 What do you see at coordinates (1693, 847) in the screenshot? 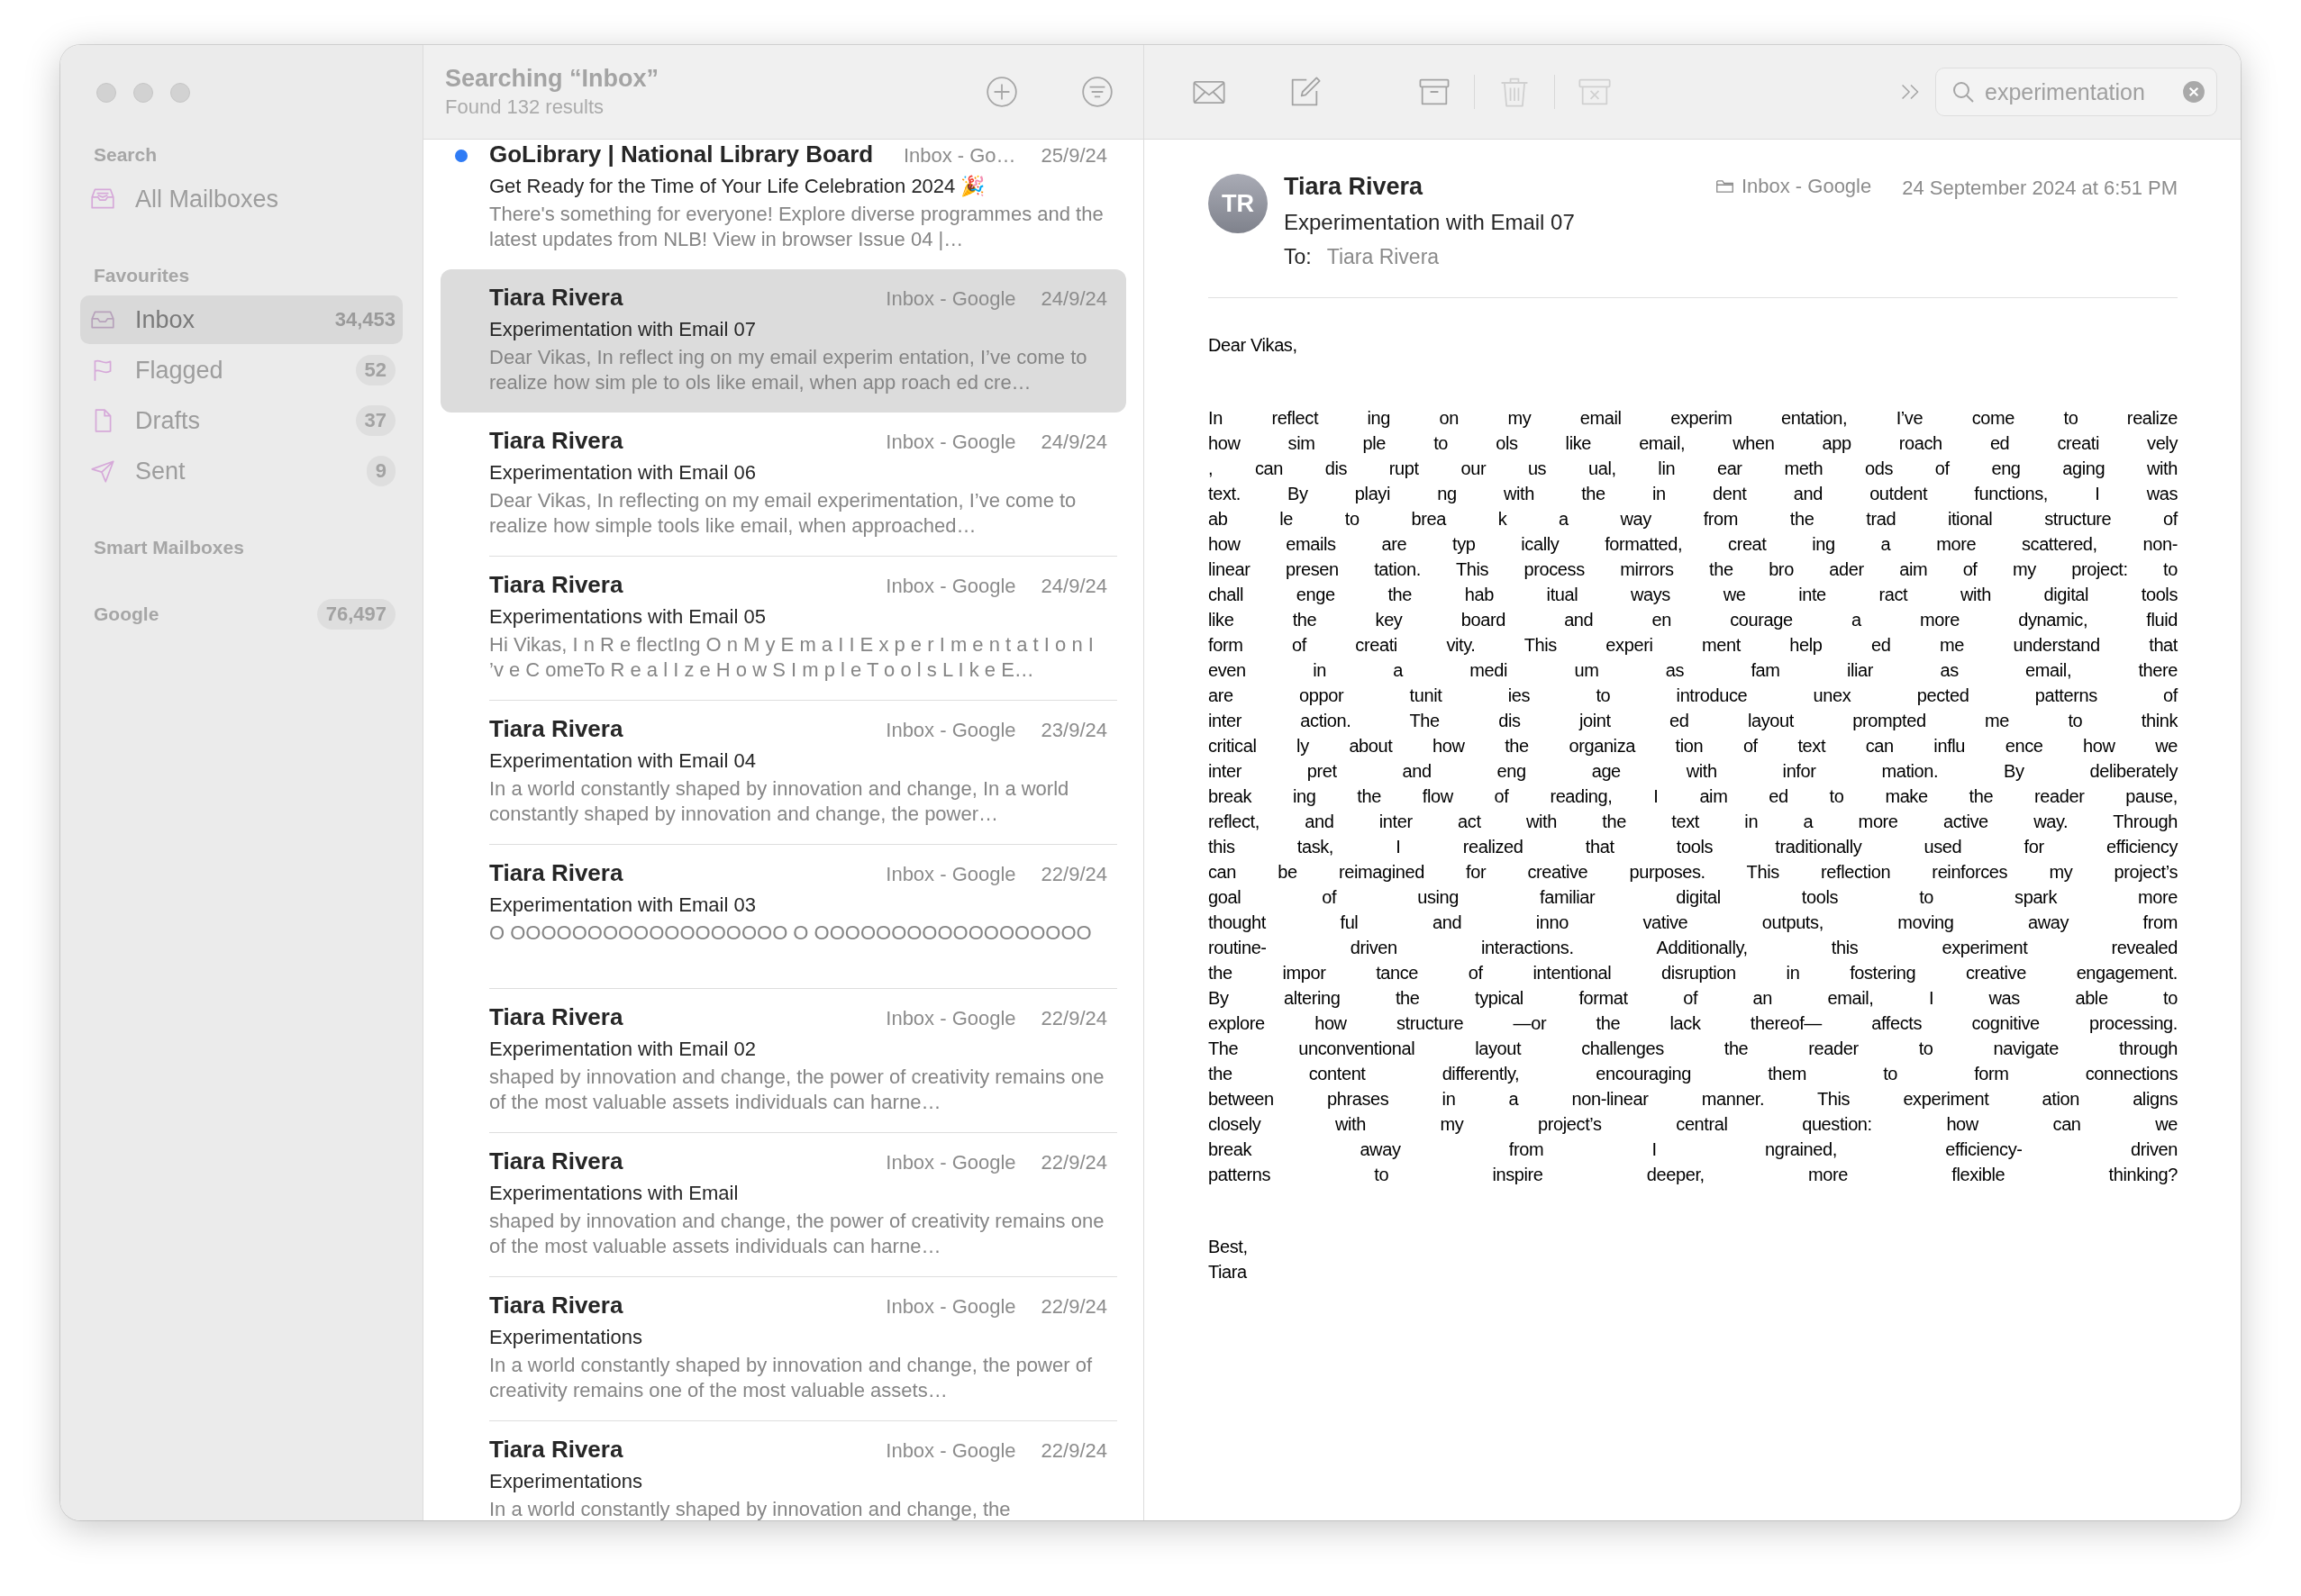
I see `body-text-line: this task, I realized that tools traditionally used for efficiency` at bounding box center [1693, 847].